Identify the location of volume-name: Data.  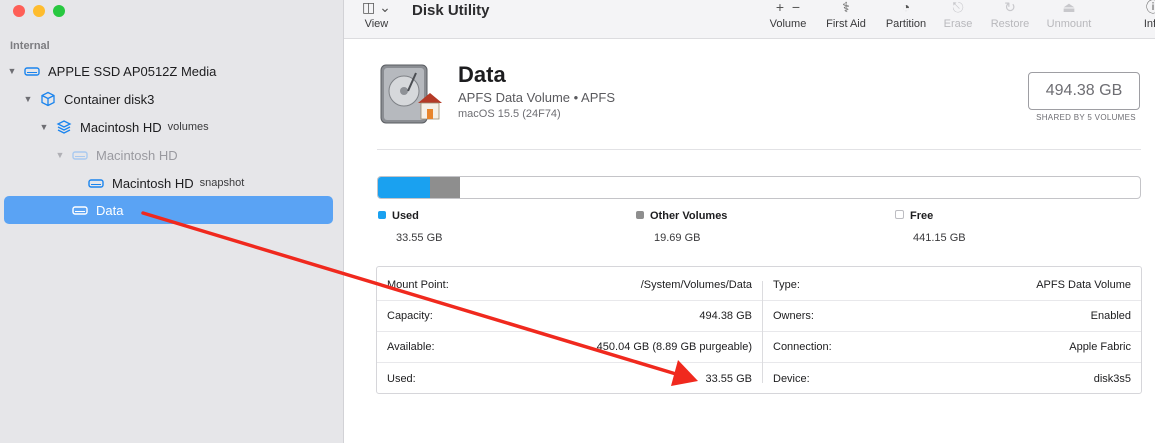
(482, 74).